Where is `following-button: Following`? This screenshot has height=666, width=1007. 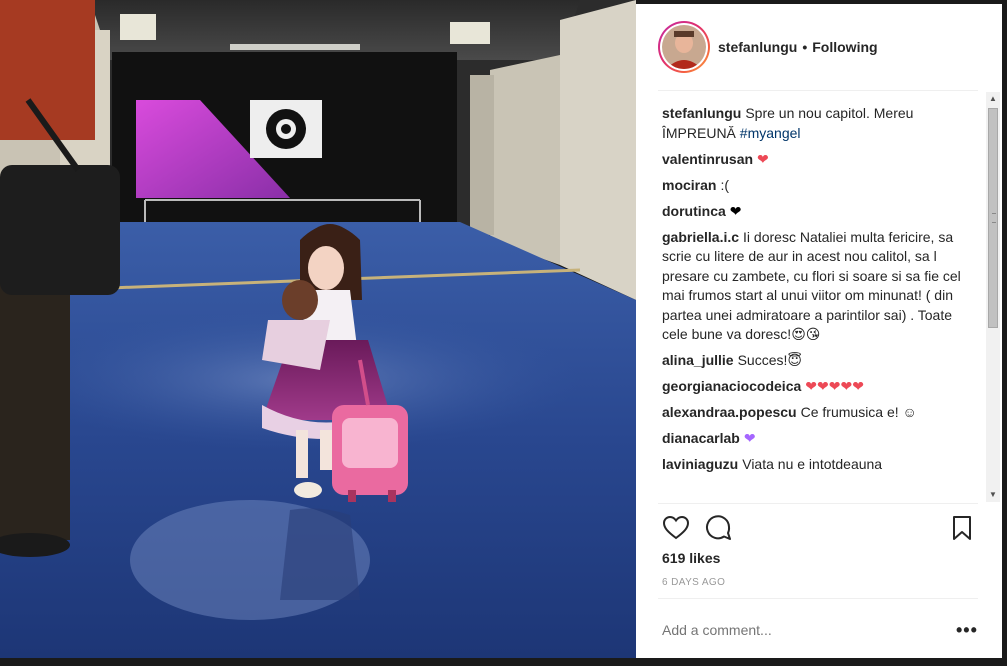 following-button: Following is located at coordinates (844, 47).